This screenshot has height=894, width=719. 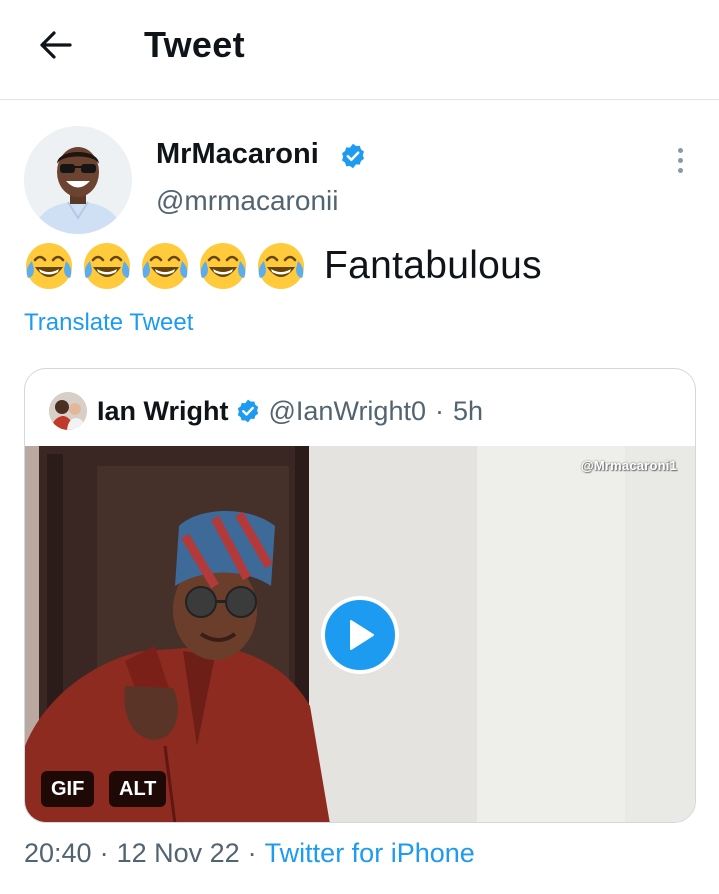 What do you see at coordinates (138, 789) in the screenshot?
I see `alt-text-badge: ALT` at bounding box center [138, 789].